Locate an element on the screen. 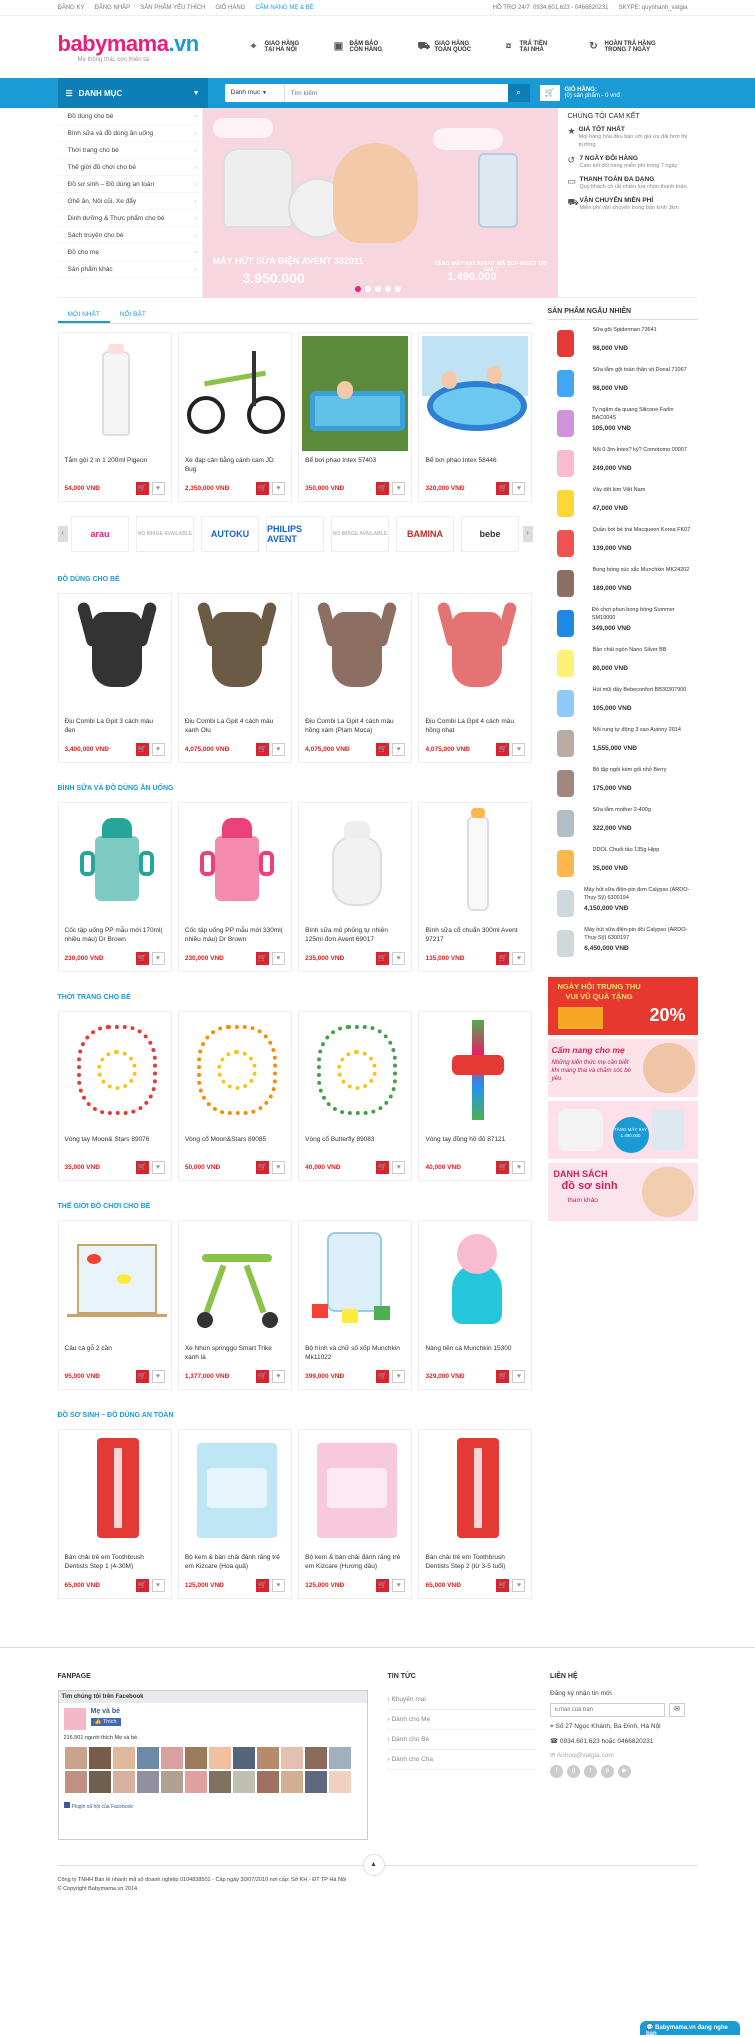 This screenshot has height=2037, width=755. product-name: Địu Combi La Gpit 4 cách màu hồng nhạt is located at coordinates (475, 729).